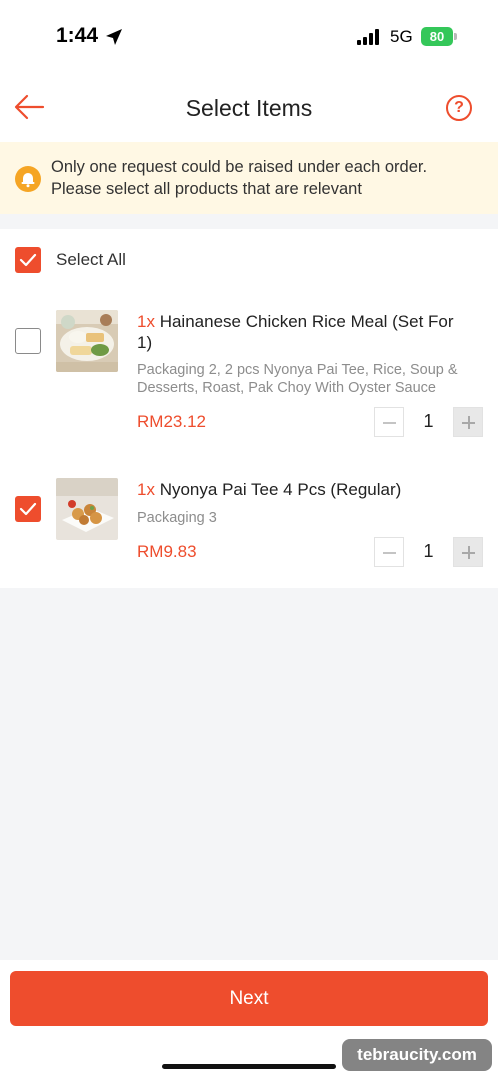  I want to click on select-all-checkbox, so click(28, 260).